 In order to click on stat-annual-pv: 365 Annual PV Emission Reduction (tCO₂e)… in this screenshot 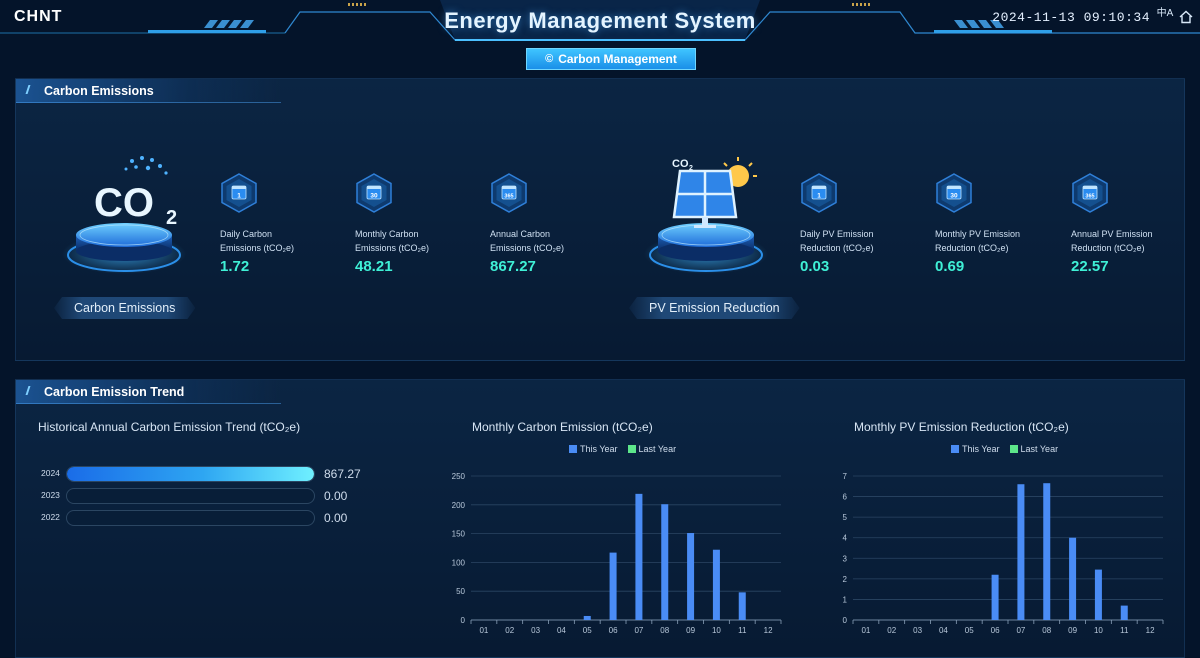, I will do `click(1128, 224)`.